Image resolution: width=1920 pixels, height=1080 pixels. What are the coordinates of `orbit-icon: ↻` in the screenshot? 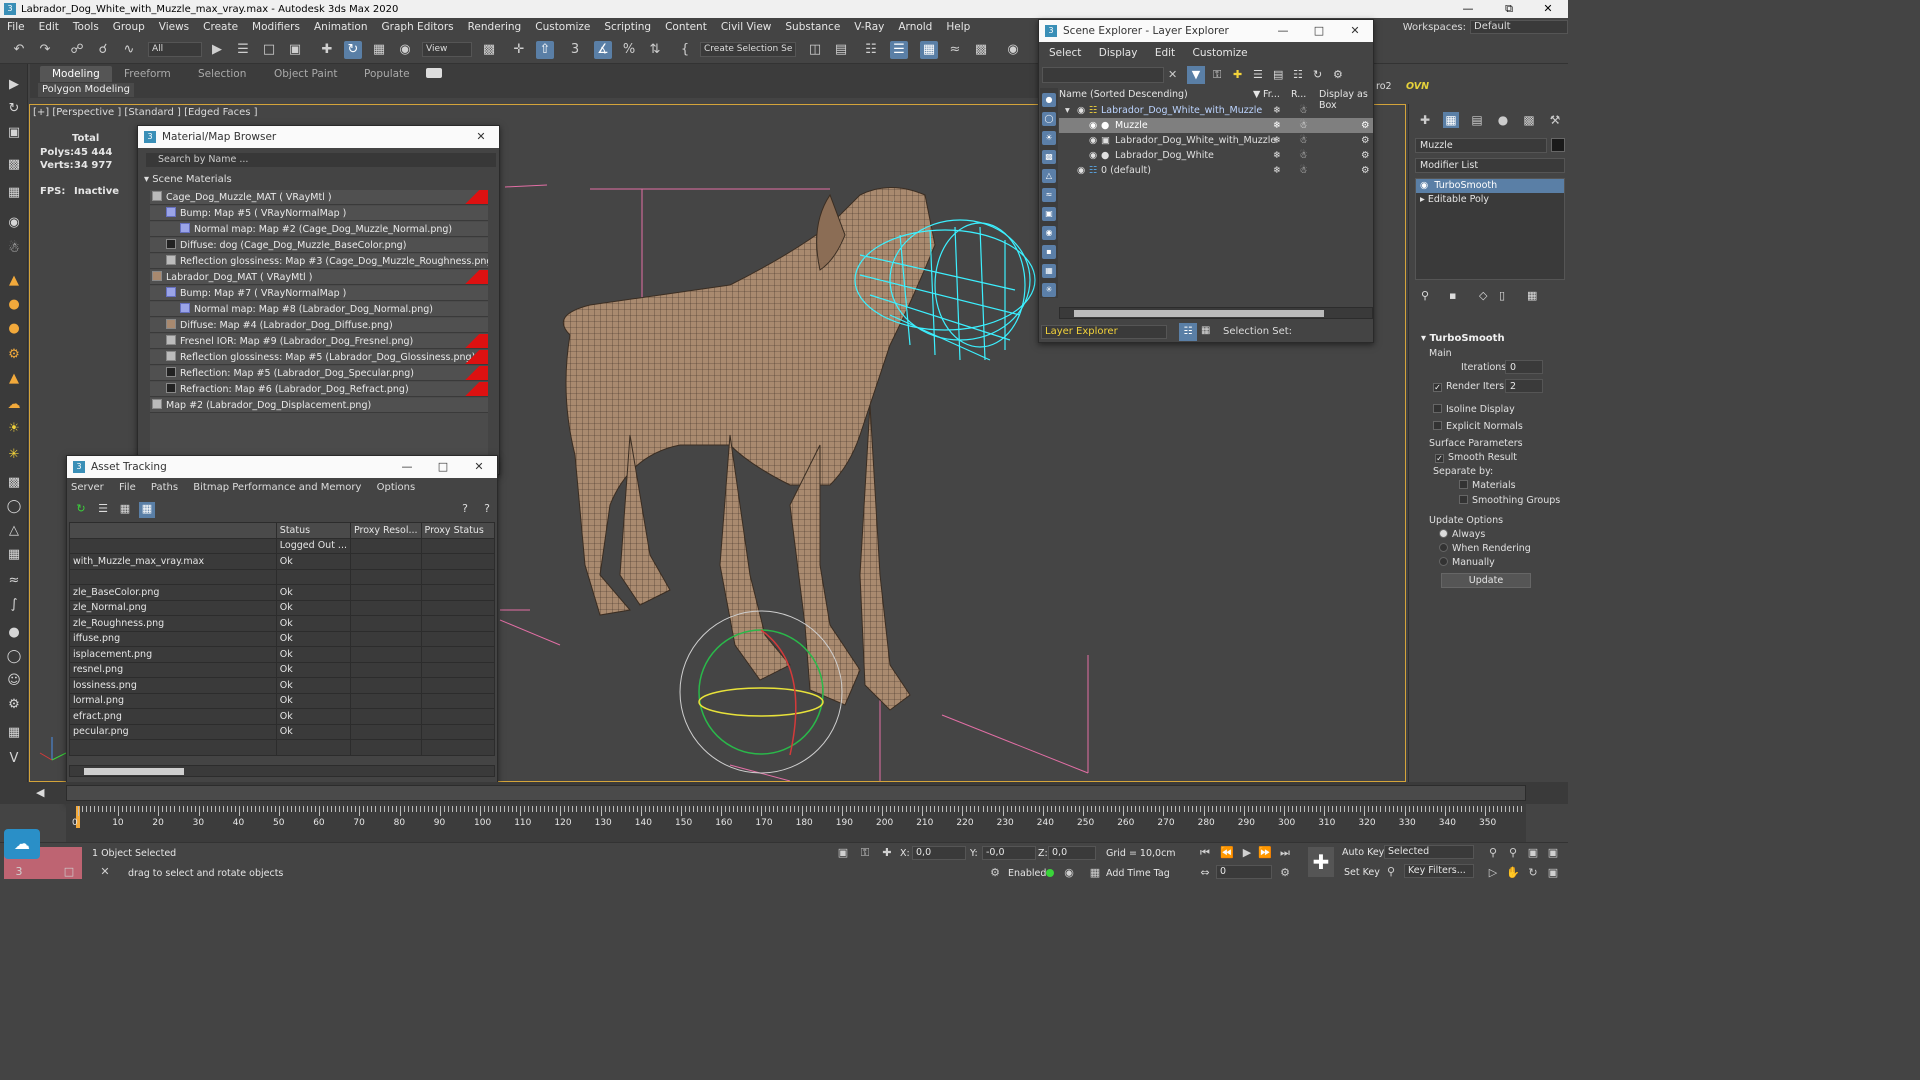 It's located at (14, 109).